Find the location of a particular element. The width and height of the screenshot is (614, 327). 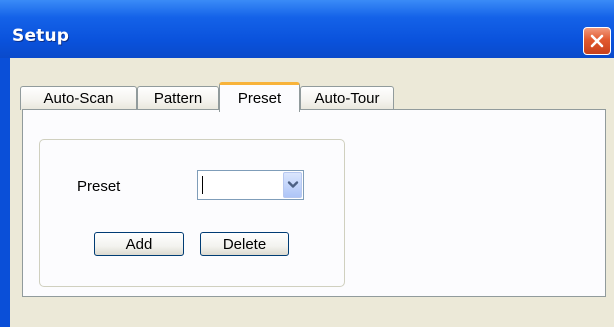

close-icon is located at coordinates (597, 41).